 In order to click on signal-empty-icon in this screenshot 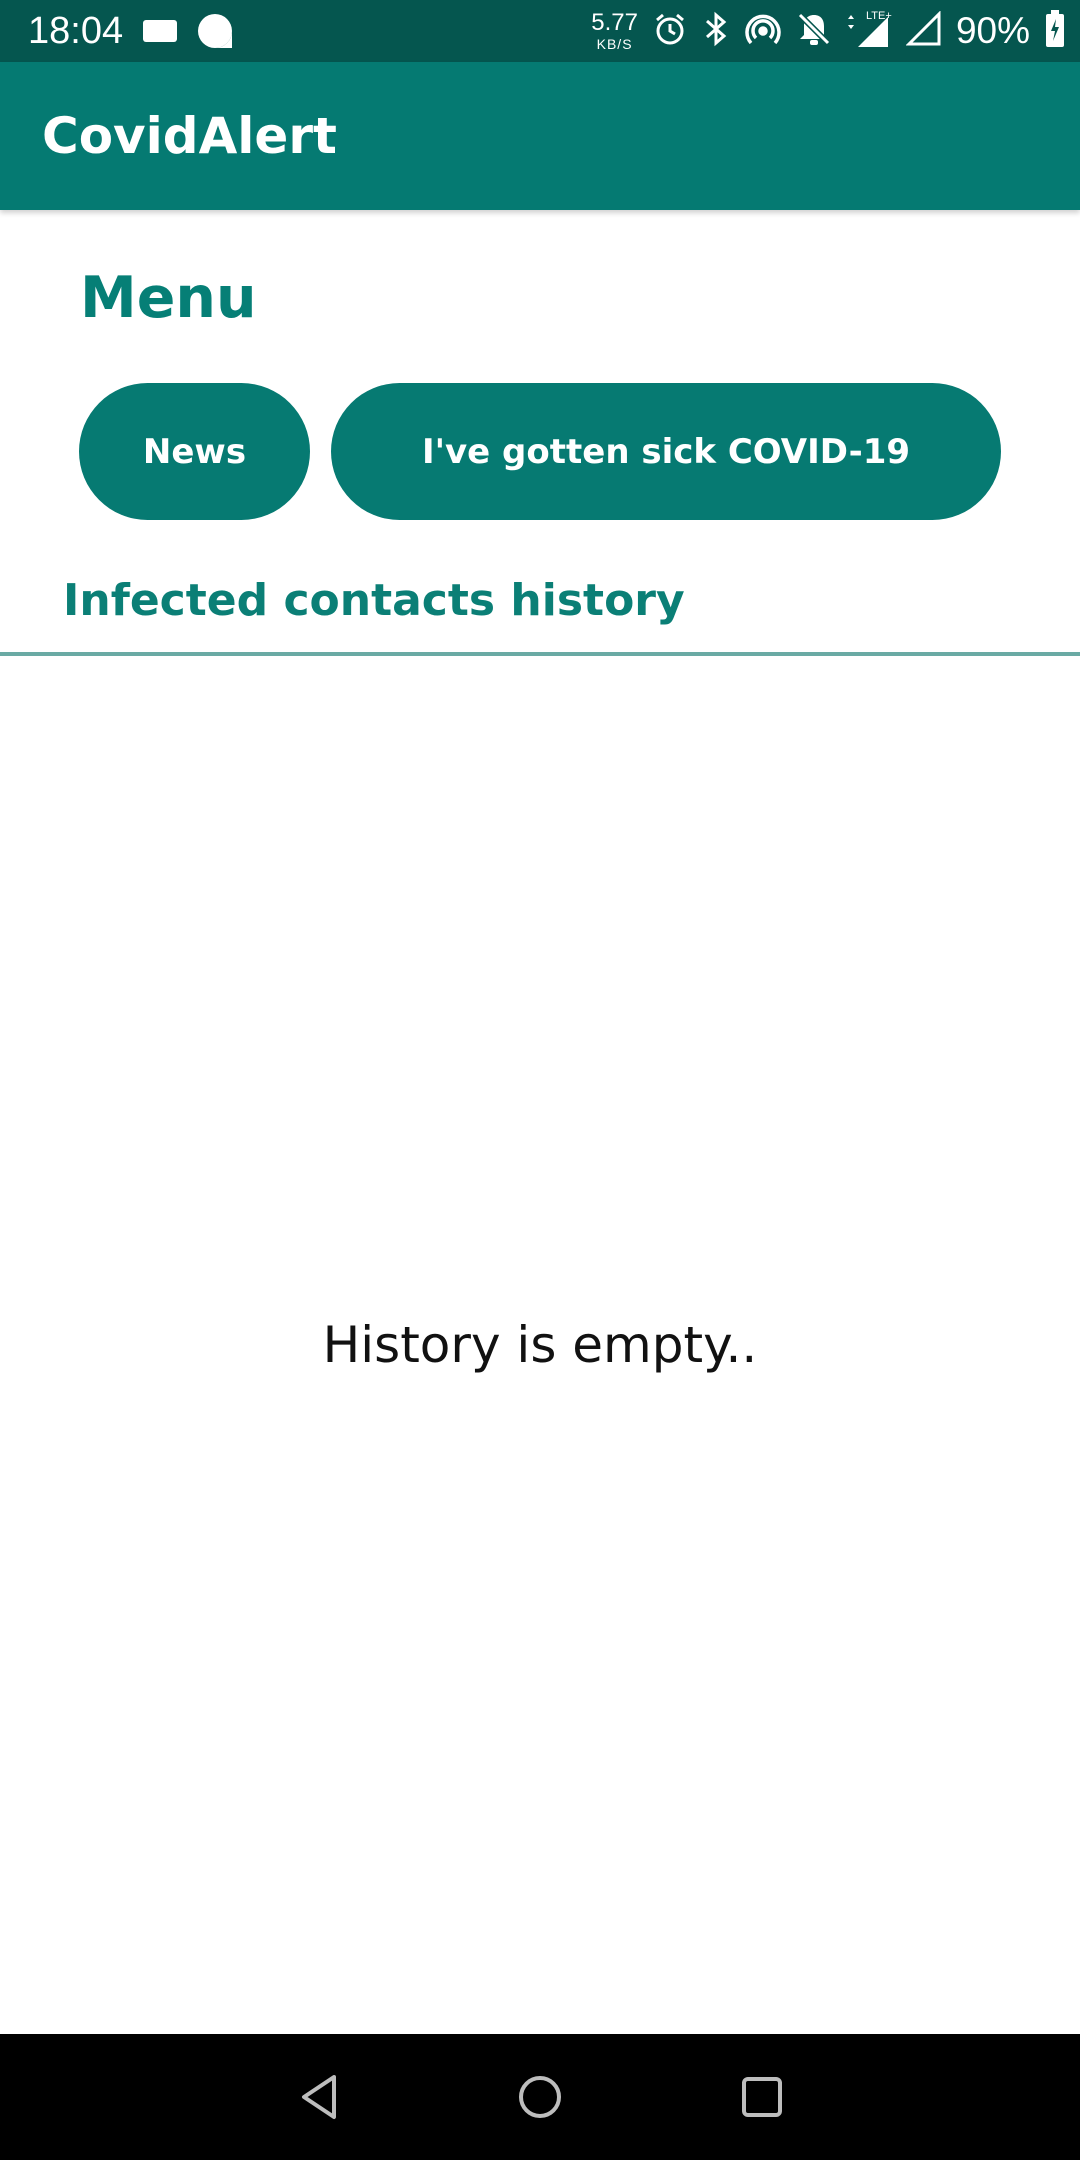, I will do `click(923, 30)`.